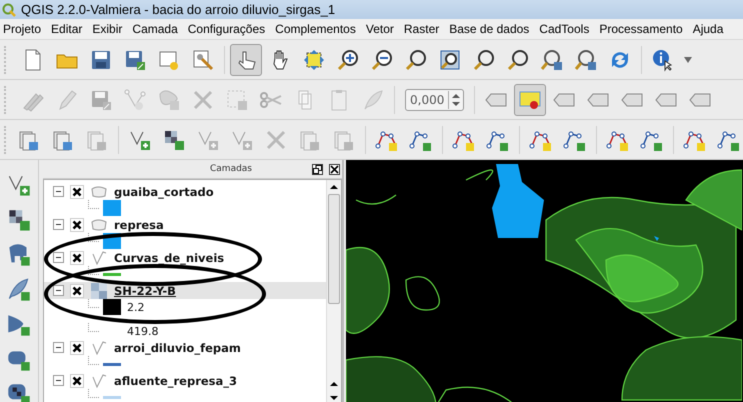 The width and height of the screenshot is (743, 402). What do you see at coordinates (490, 29) in the screenshot?
I see `menu-item: Base de dados` at bounding box center [490, 29].